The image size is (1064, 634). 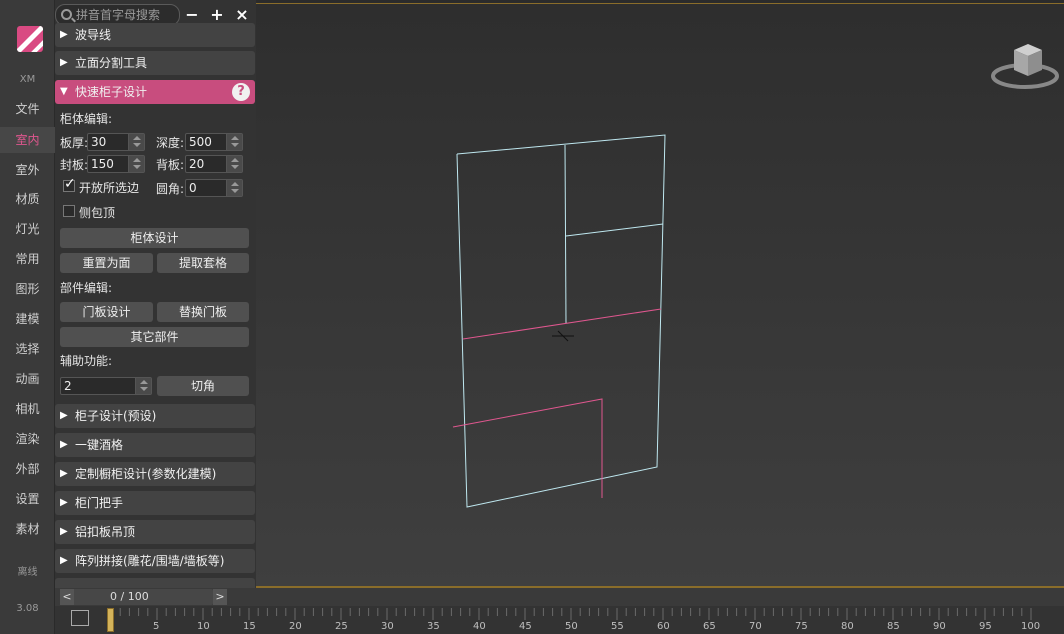 I want to click on tick-label: 80, so click(x=847, y=626).